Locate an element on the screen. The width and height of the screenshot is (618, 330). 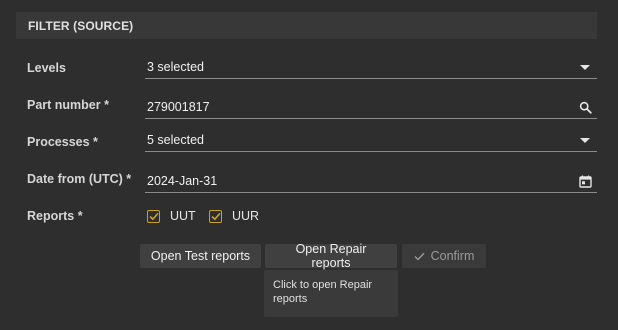
part-number-label: Part number * is located at coordinates (68, 105).